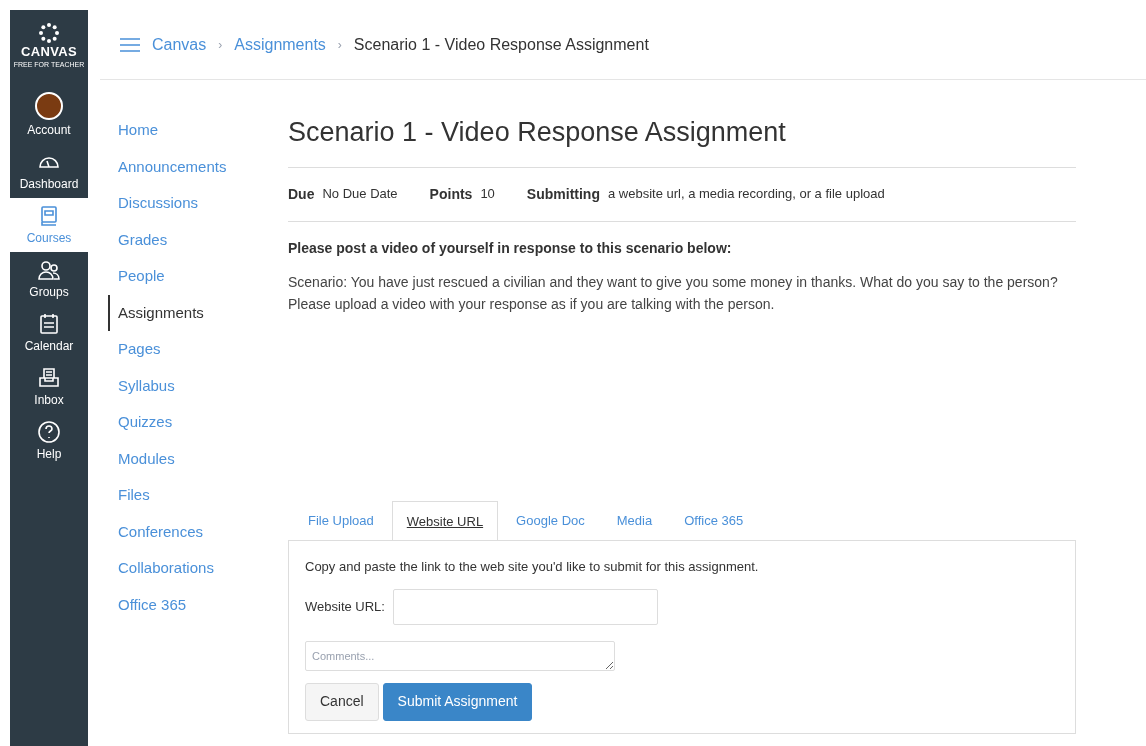  What do you see at coordinates (49, 432) in the screenshot?
I see `help-icon` at bounding box center [49, 432].